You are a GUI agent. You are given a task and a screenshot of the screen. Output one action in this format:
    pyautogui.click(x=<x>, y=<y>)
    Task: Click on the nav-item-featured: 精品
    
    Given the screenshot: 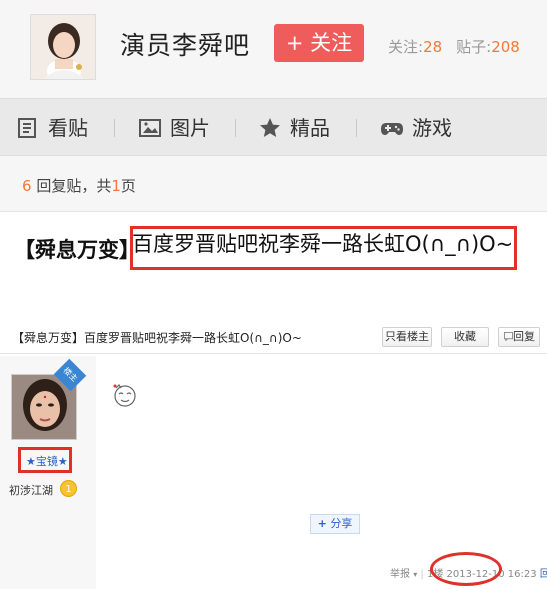 What is the action you would take?
    pyautogui.click(x=294, y=128)
    